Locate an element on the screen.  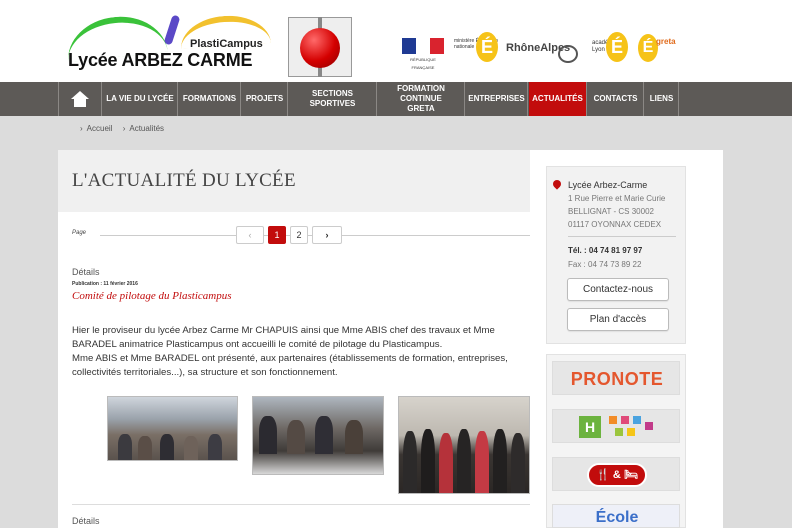
ecole-logo-text: École is located at coordinates (617, 517).